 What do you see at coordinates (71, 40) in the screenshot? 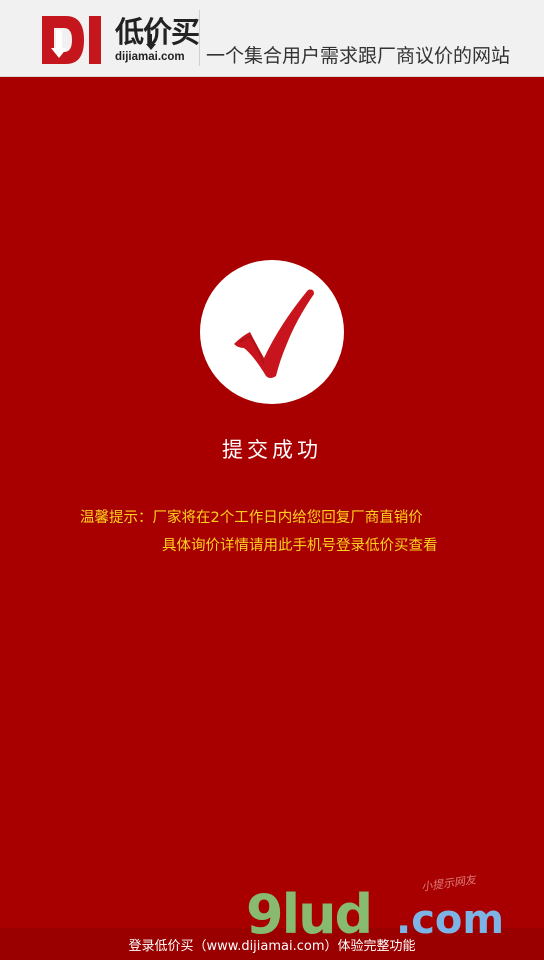
I see `dijiamai-logo-icon` at bounding box center [71, 40].